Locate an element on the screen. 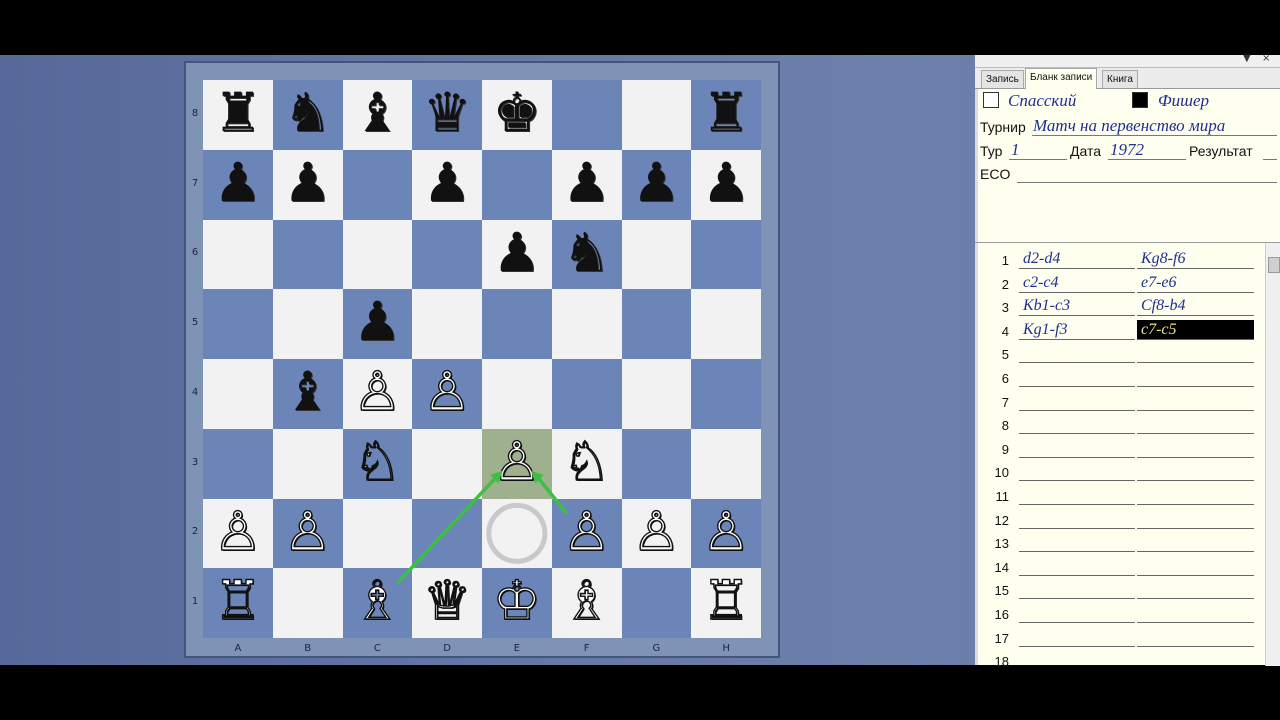 This screenshot has width=1280, height=720. black-rook-h8: ♜ is located at coordinates (726, 115).